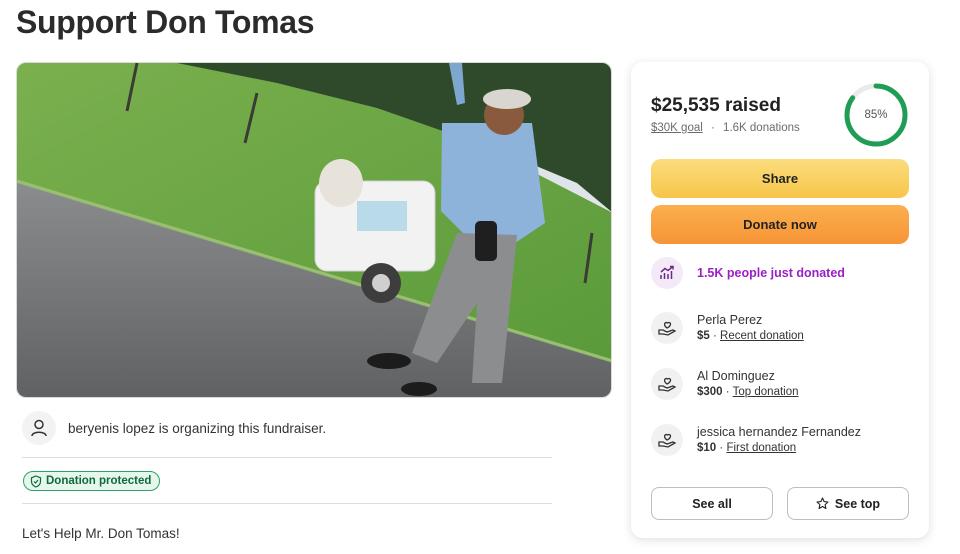 Image resolution: width=960 pixels, height=554 pixels. What do you see at coordinates (779, 432) in the screenshot?
I see `donor-name: jessica hernandez Fernandez` at bounding box center [779, 432].